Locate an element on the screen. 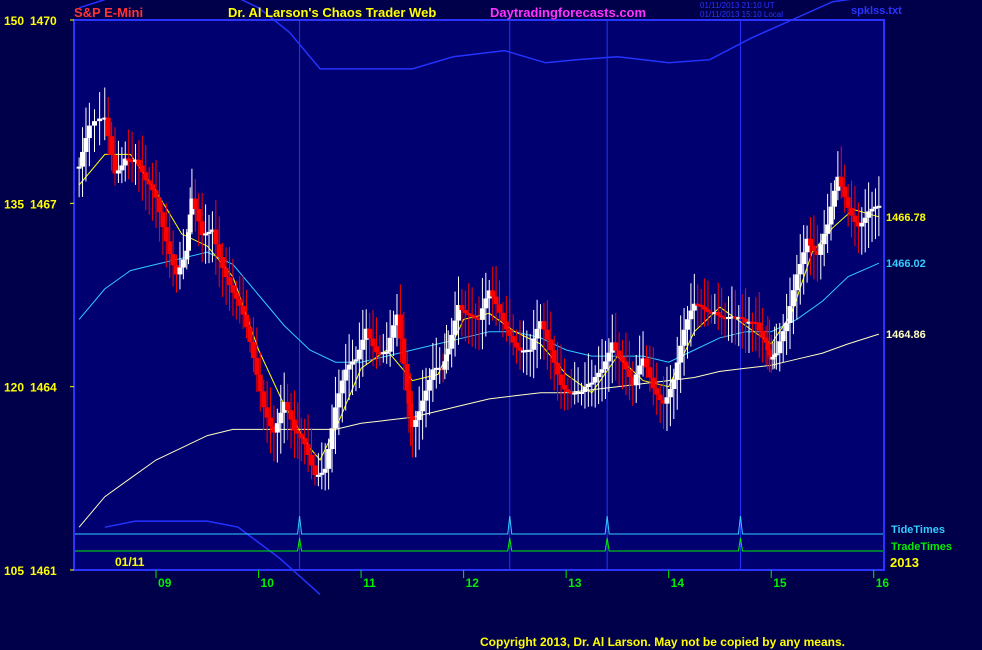  date-label: 01/11 is located at coordinates (130, 562).